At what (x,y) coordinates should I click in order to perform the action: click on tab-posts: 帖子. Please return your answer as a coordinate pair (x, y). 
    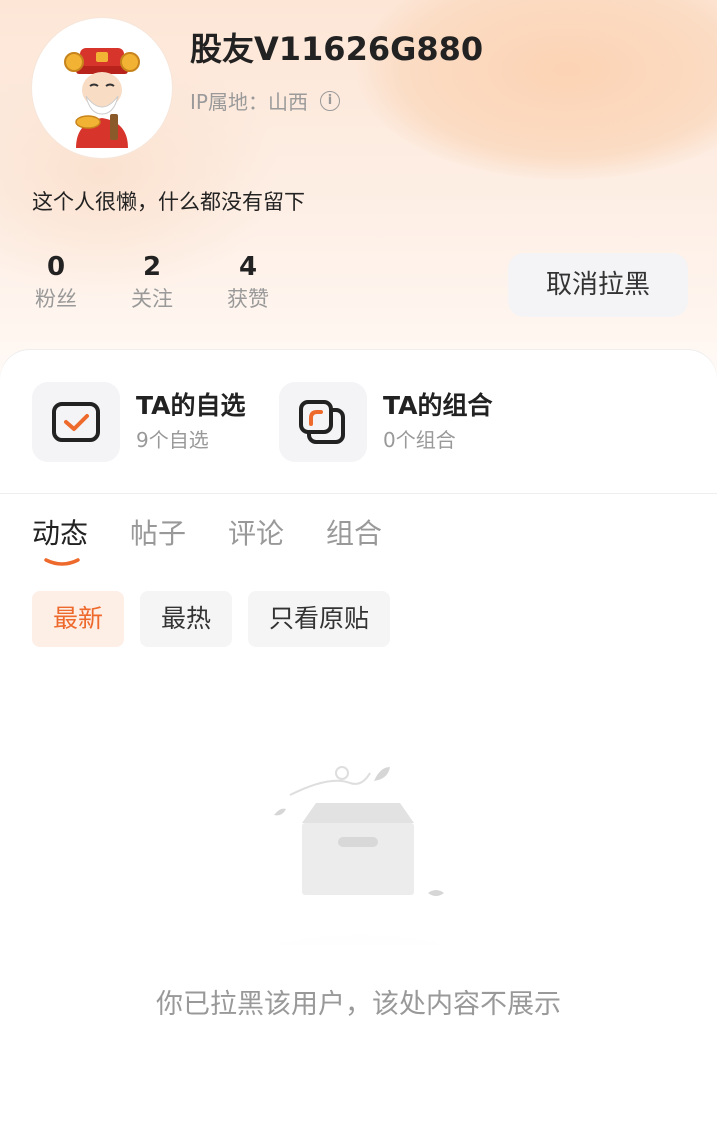
    Looking at the image, I should click on (158, 534).